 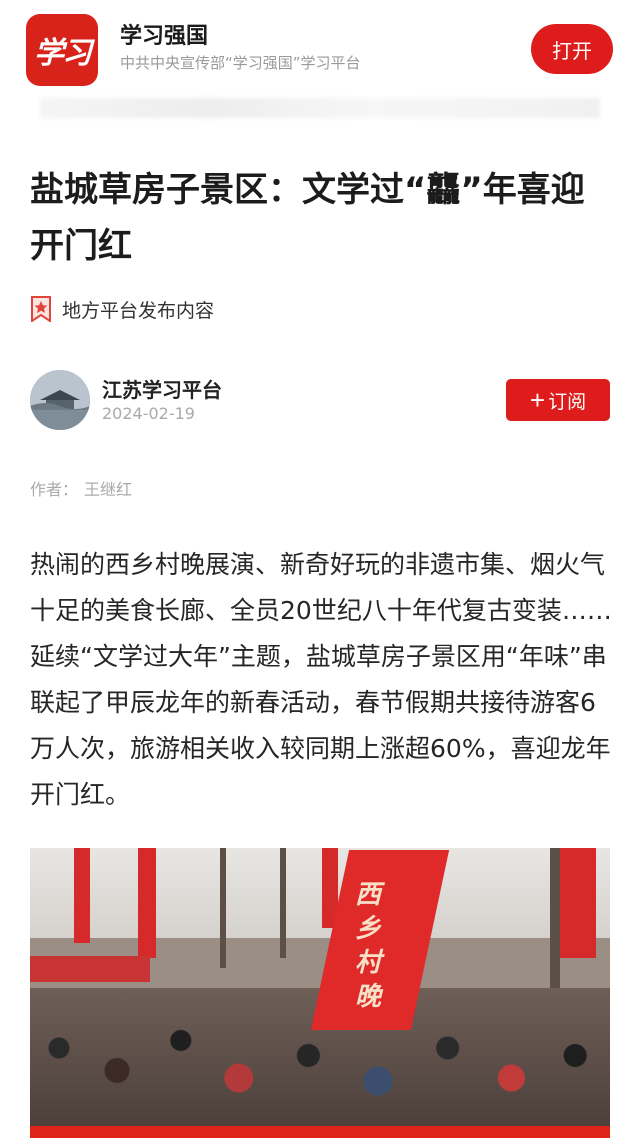 What do you see at coordinates (54, 489) in the screenshot?
I see `byline-prefix: 作者：` at bounding box center [54, 489].